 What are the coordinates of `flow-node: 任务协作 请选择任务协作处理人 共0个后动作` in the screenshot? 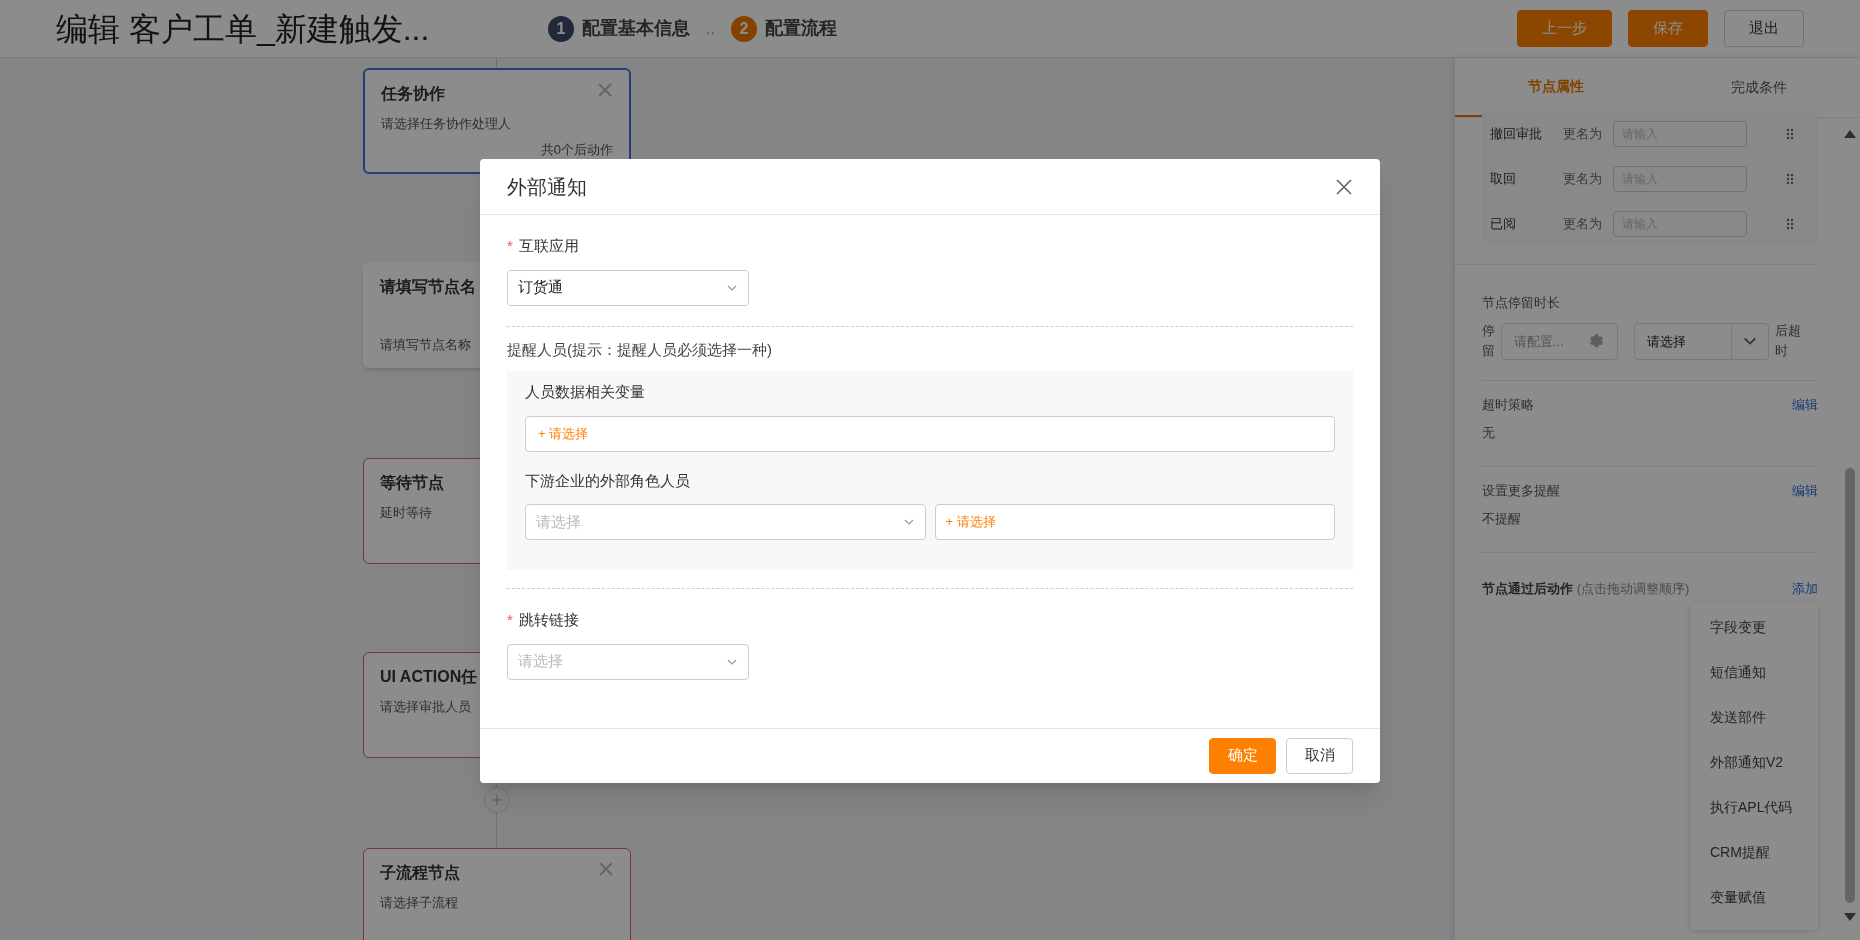 It's located at (497, 121).